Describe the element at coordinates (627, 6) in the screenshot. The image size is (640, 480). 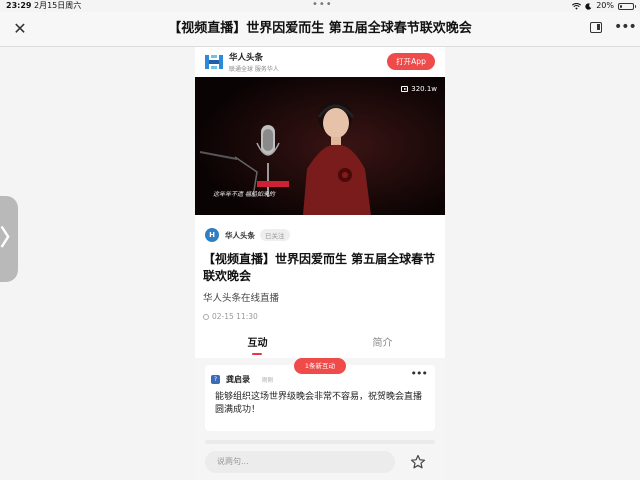
I see `battery-icon` at that location.